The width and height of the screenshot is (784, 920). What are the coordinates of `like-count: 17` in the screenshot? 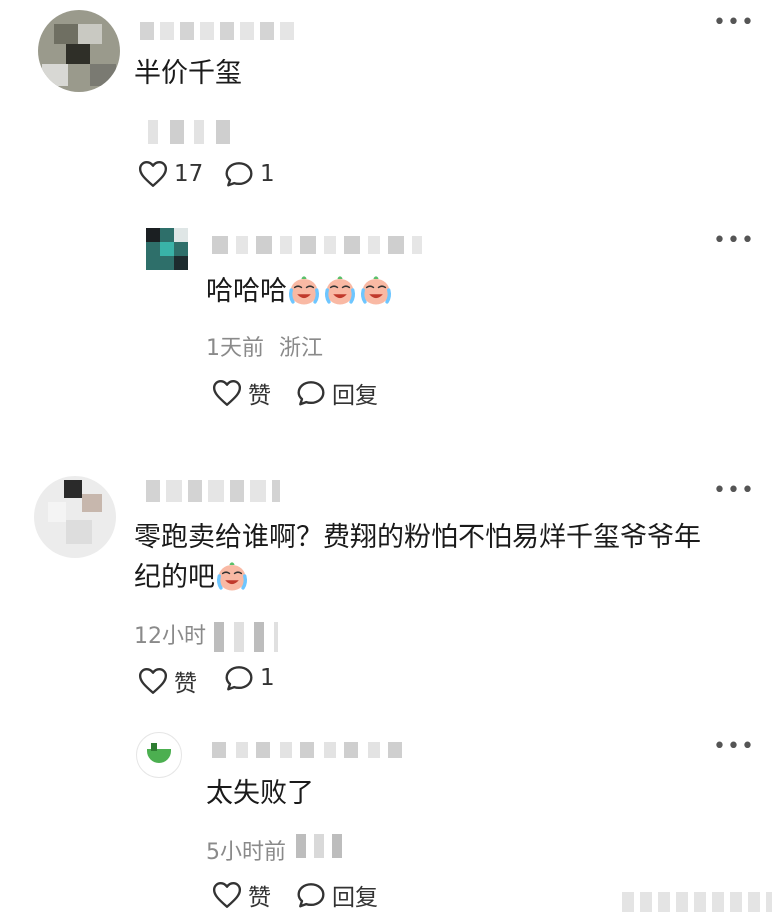 It's located at (189, 174).